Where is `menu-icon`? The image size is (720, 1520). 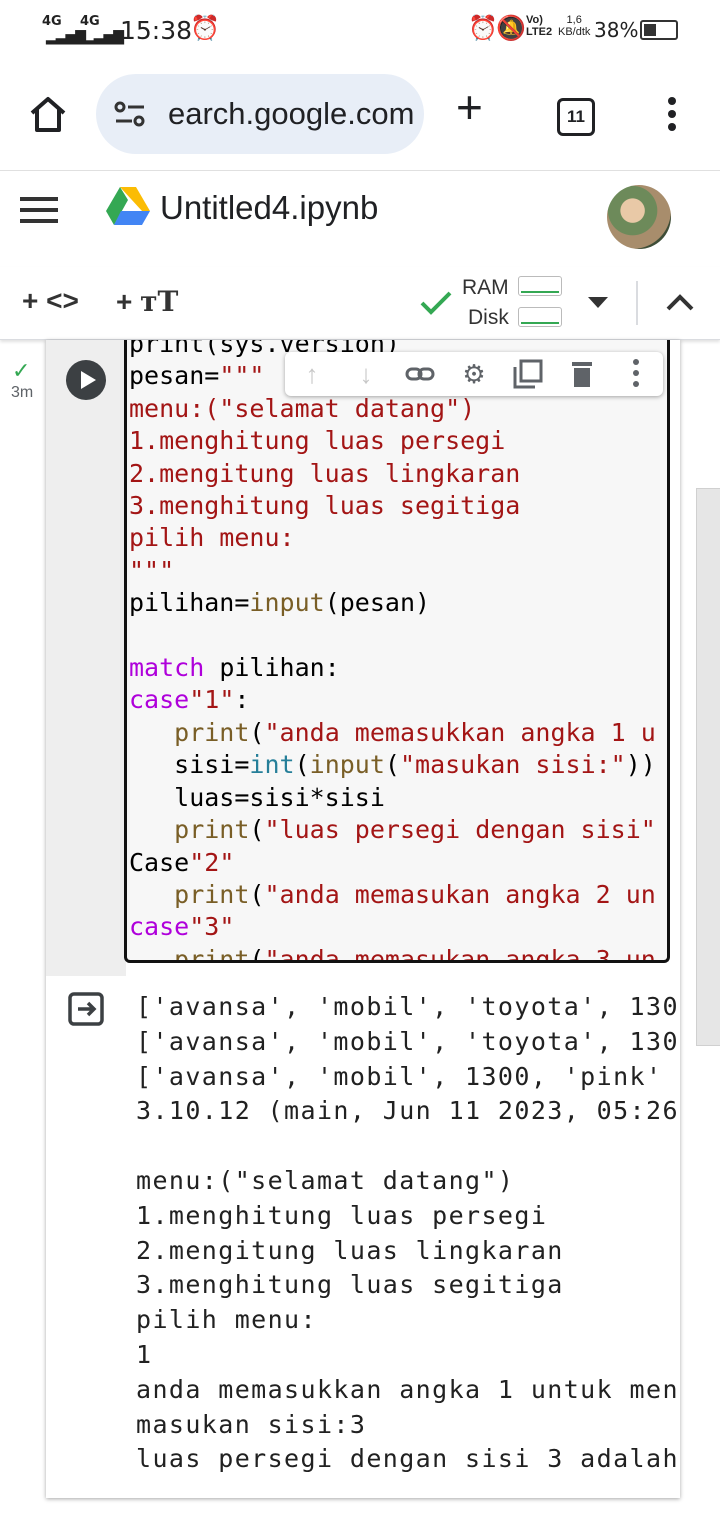 menu-icon is located at coordinates (40, 210).